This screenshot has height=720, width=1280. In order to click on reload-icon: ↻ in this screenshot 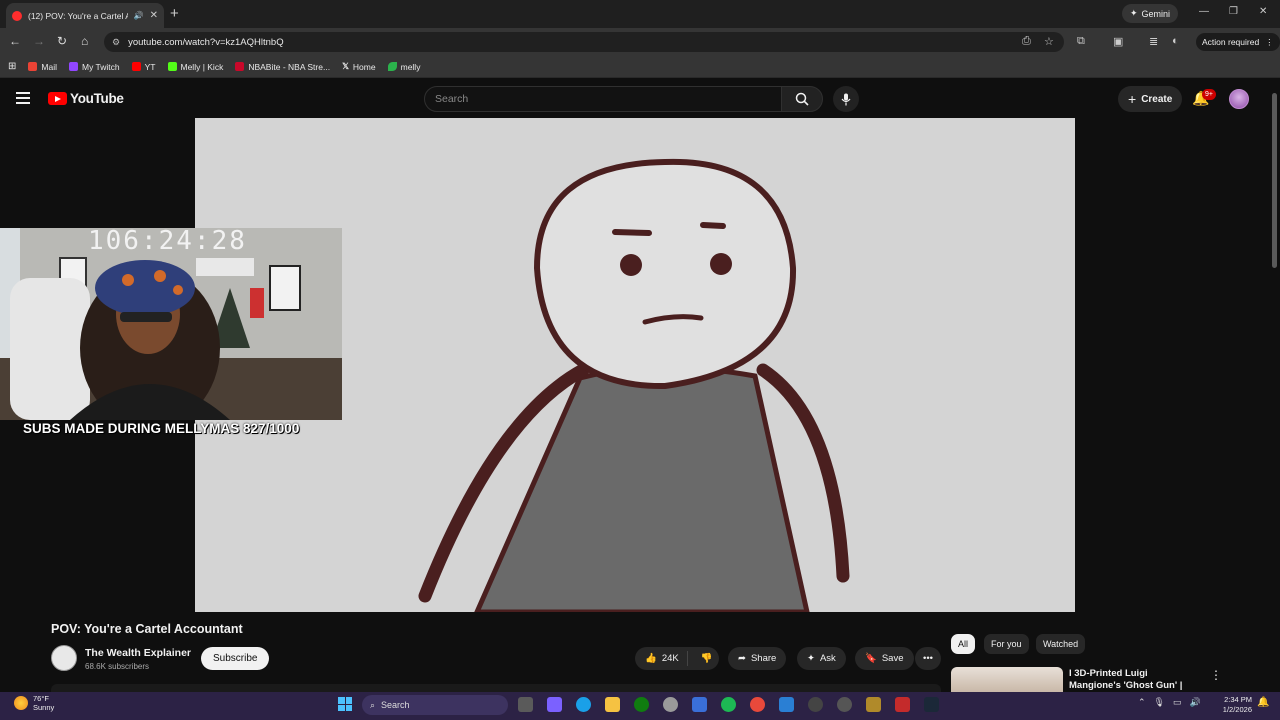, I will do `click(62, 41)`.